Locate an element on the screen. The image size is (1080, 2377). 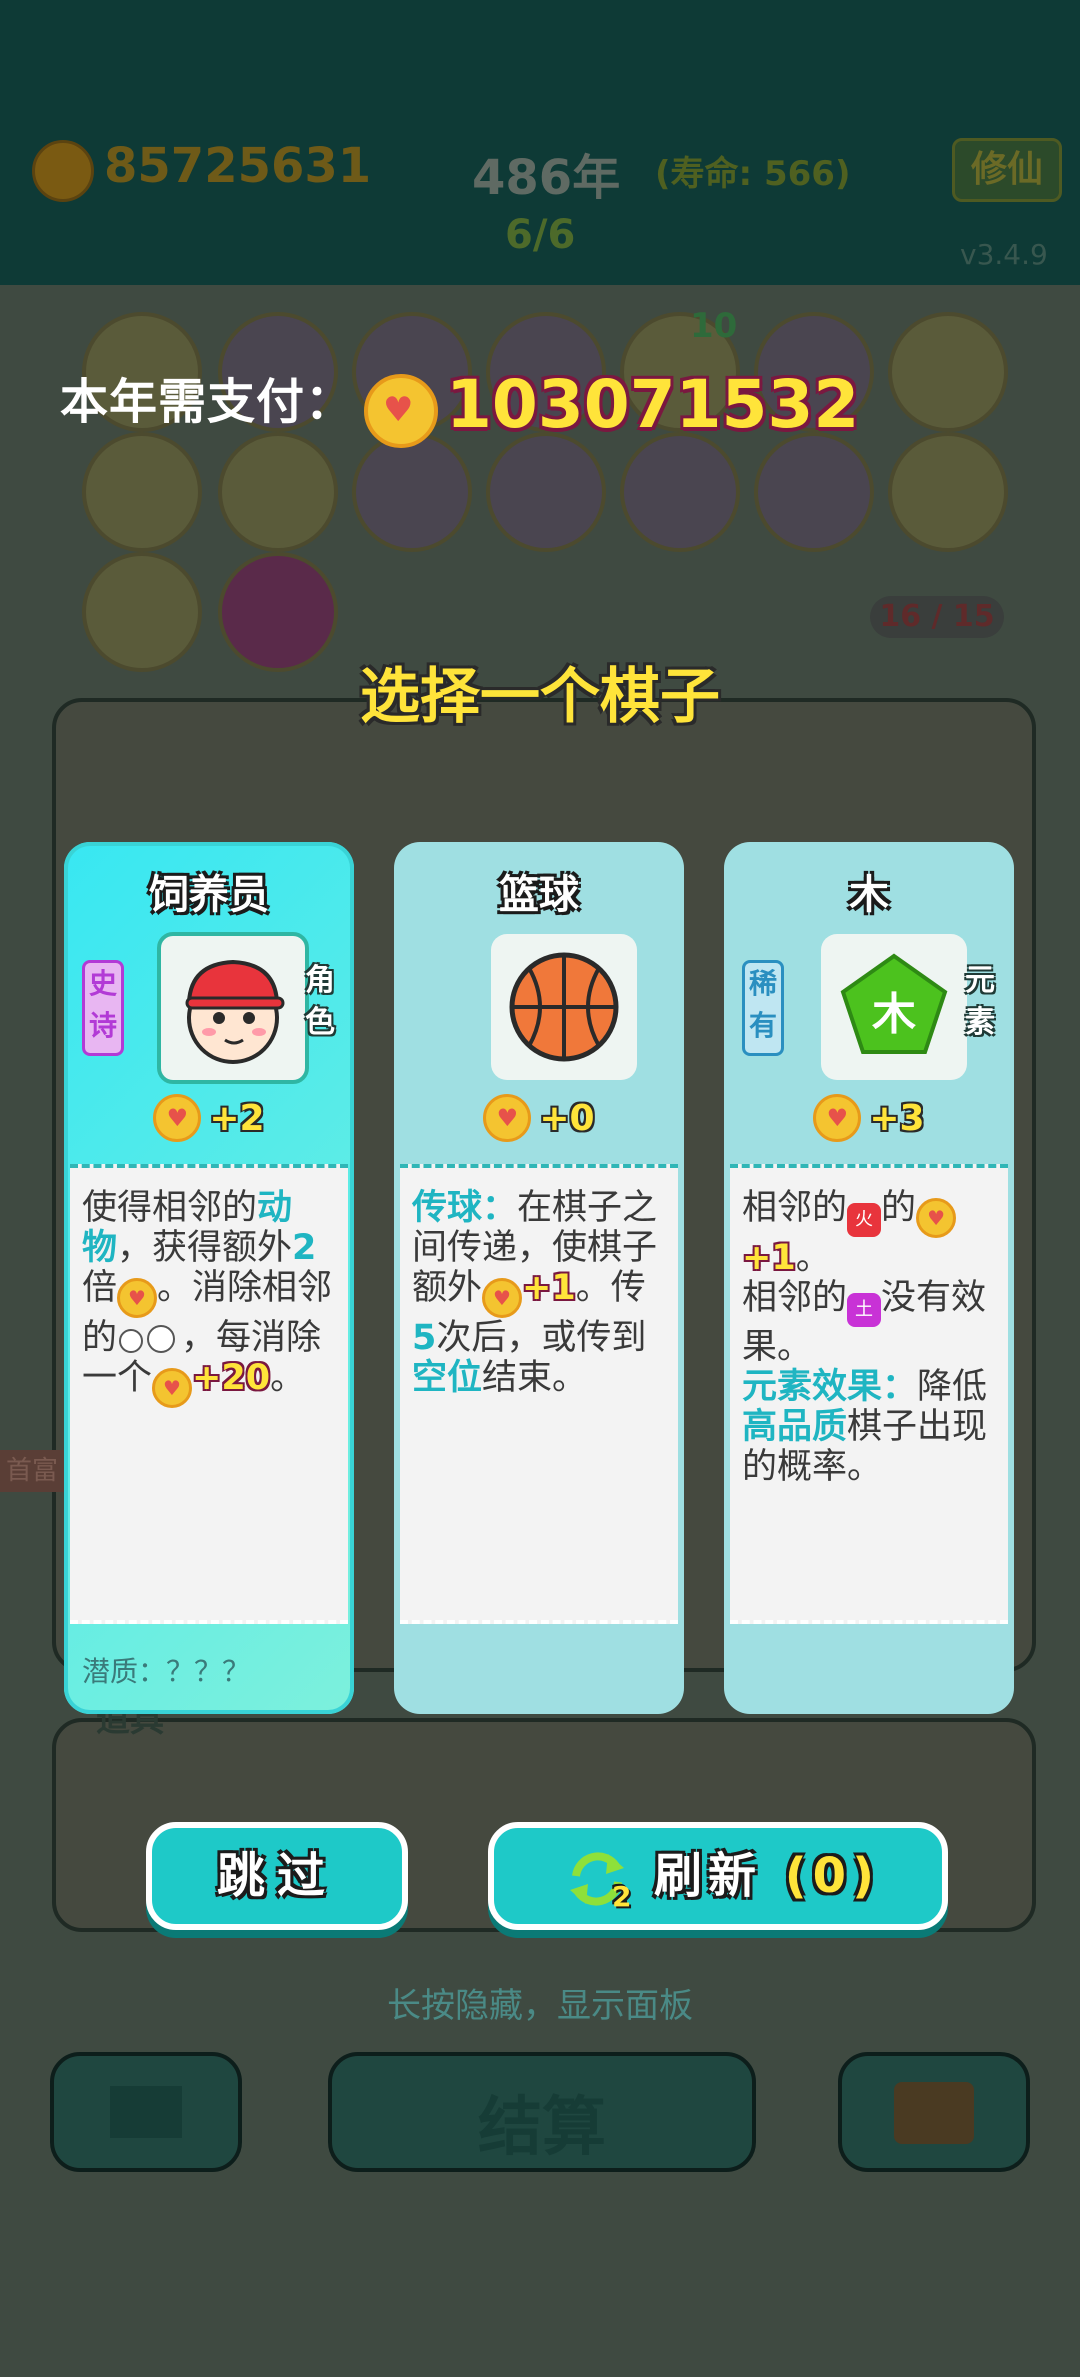
bag-button is located at coordinates (934, 2112).